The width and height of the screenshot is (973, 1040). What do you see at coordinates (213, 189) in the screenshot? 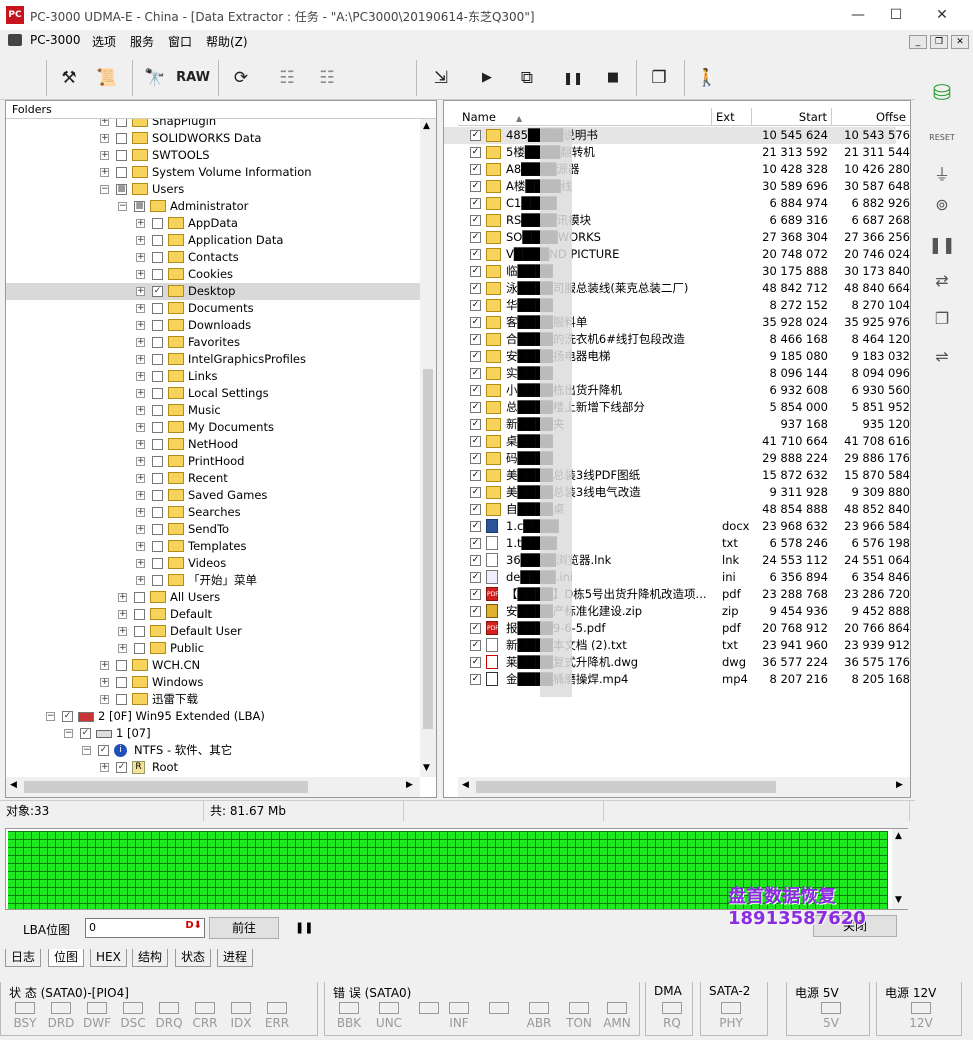
I see `tree-node: − ■ Users` at bounding box center [213, 189].